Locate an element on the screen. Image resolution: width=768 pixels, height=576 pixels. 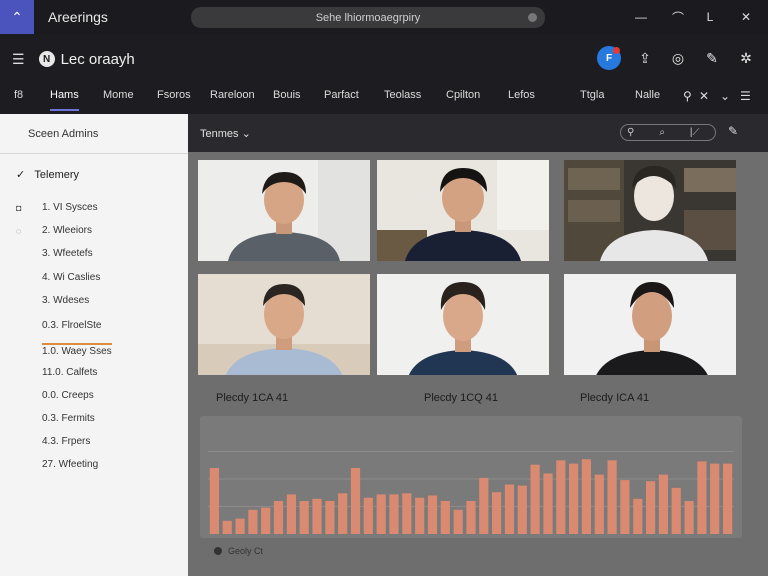
sidebar-item: 0.3. Fermits is located at coordinates (68, 418).